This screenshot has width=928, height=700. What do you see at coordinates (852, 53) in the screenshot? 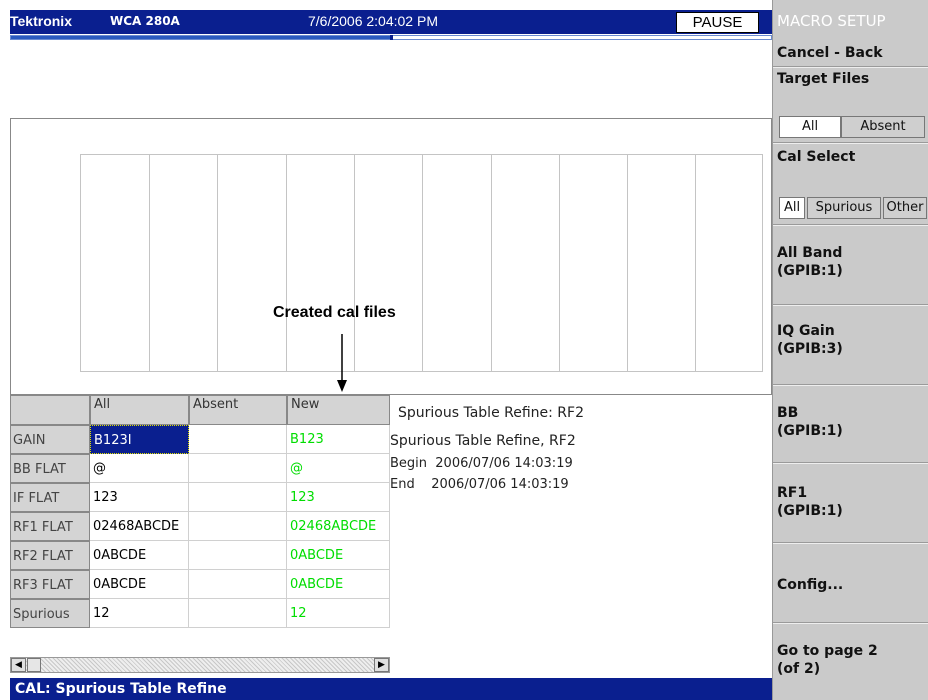
I see `cancel-back-button: Cancel - Back` at bounding box center [852, 53].